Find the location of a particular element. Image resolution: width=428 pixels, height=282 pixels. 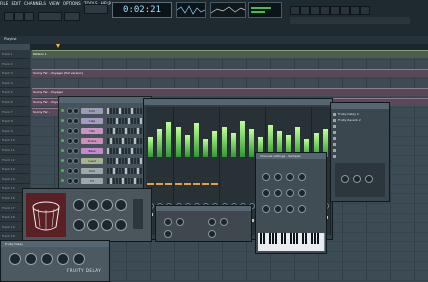

sampler-slider is located at coordinates (138, 214).